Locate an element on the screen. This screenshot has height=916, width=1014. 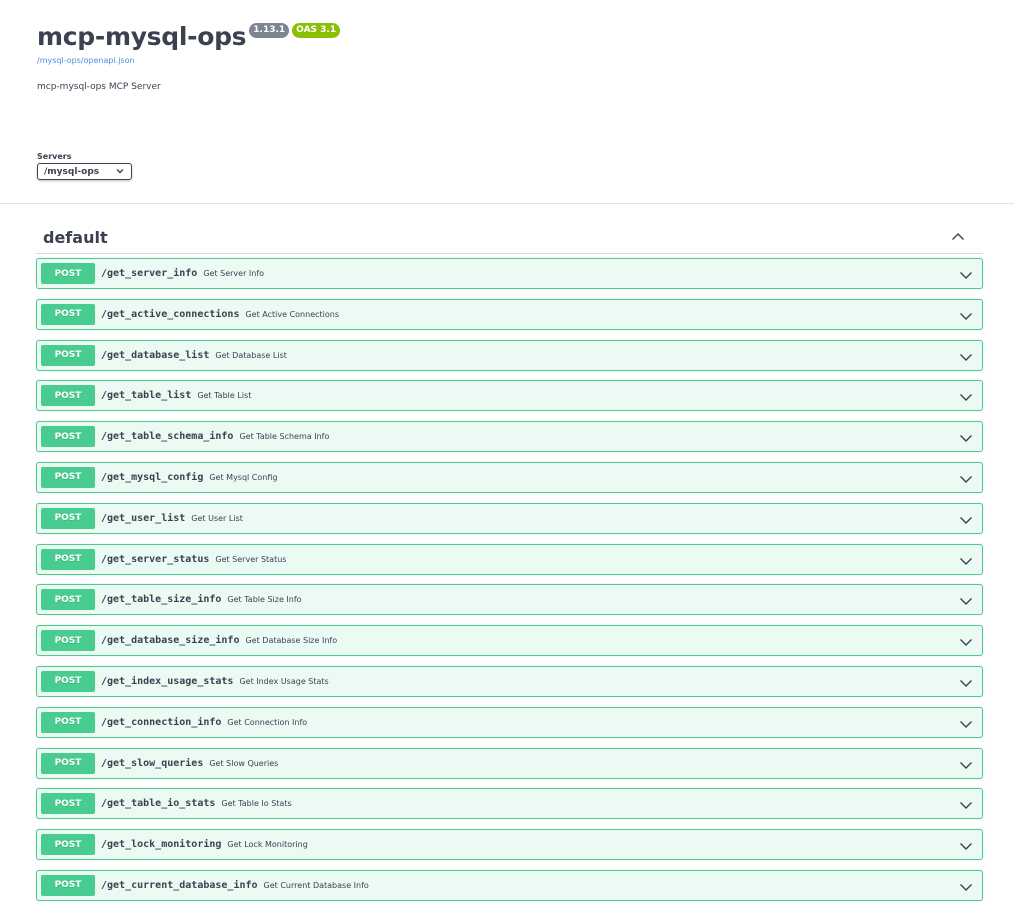
operation-summary: Get Table List is located at coordinates (224, 396).